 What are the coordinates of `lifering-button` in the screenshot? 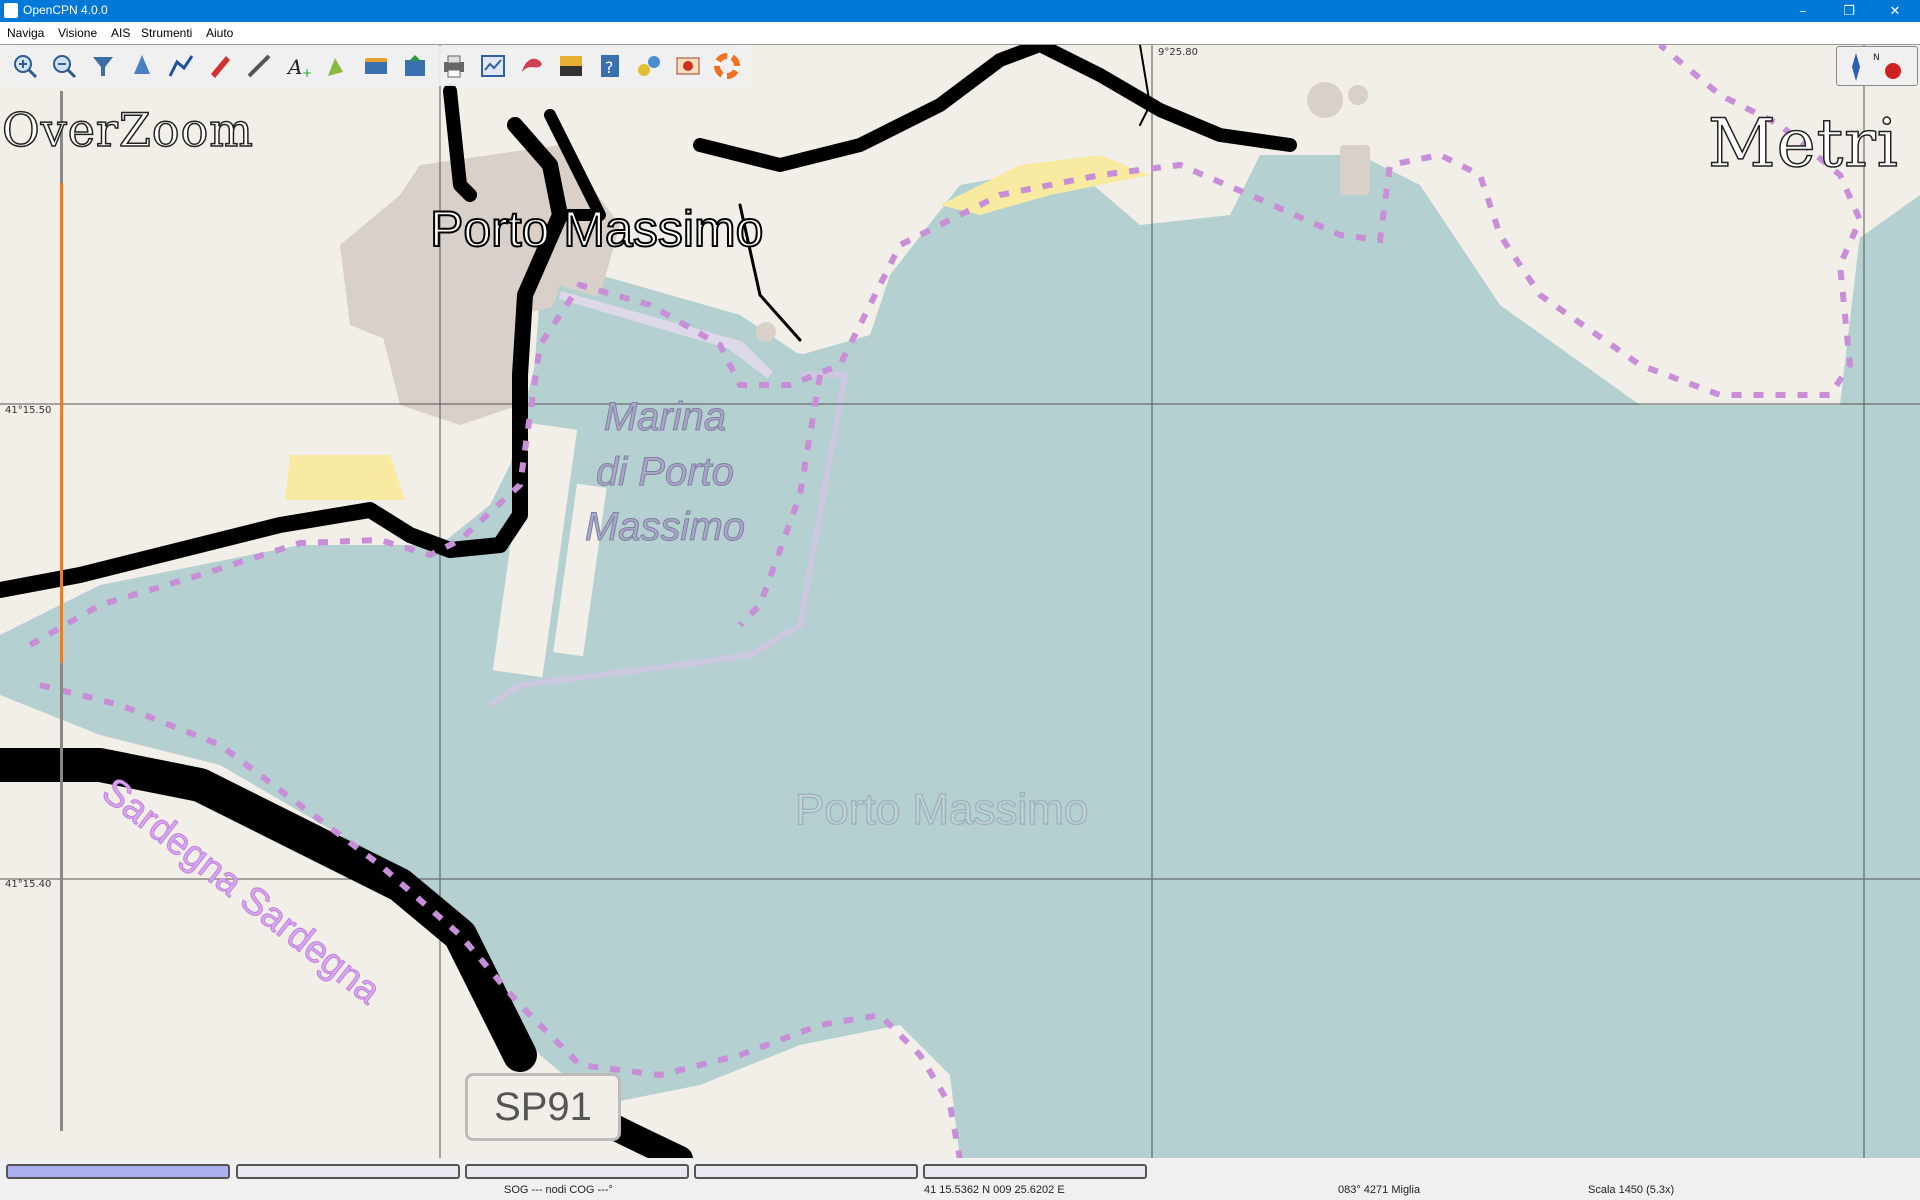 It's located at (727, 66).